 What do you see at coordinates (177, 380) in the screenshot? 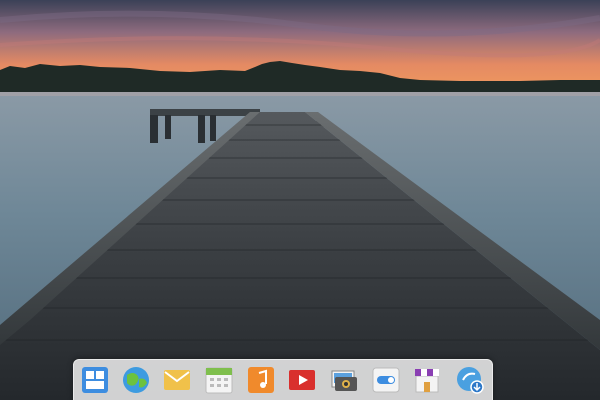
I see `mail-icon: Mail` at bounding box center [177, 380].